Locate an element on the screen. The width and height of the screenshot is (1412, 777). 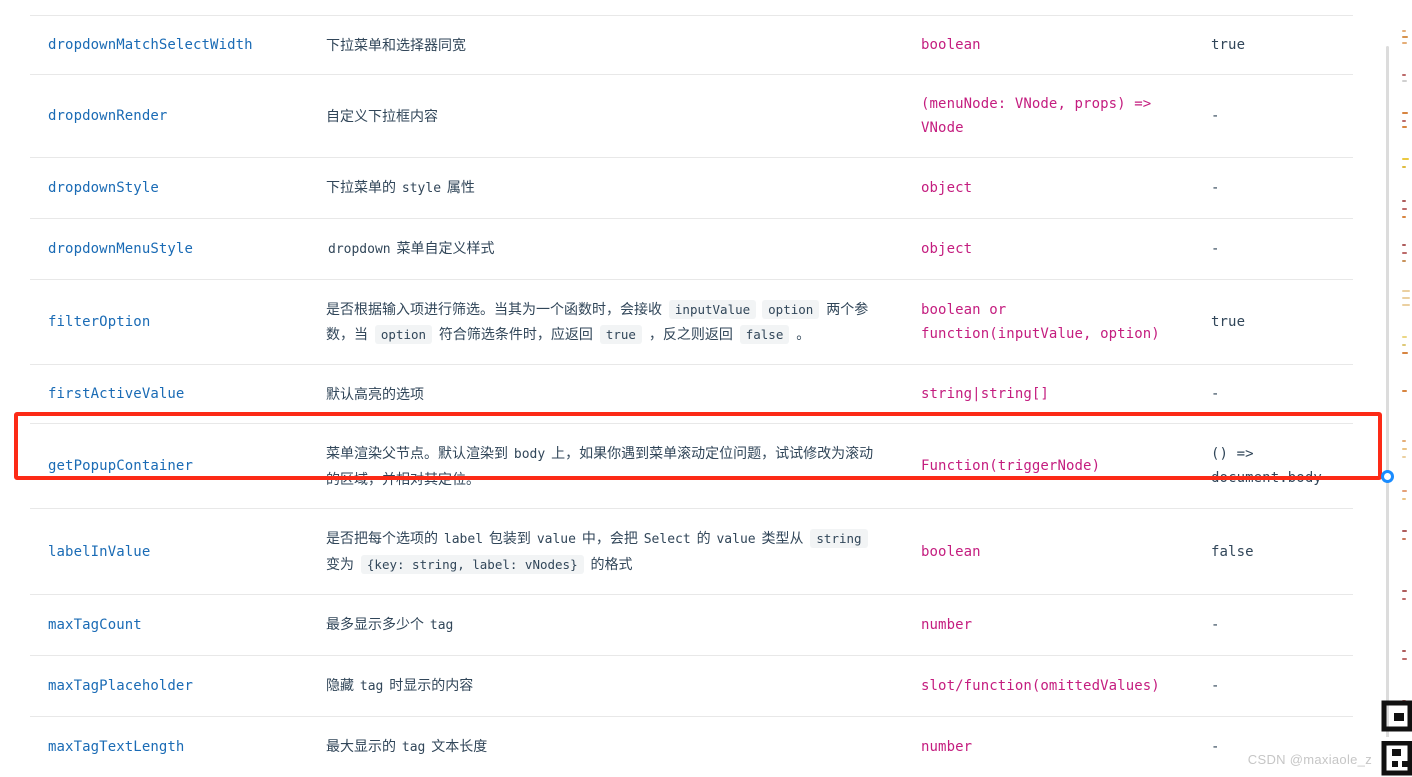
table-row: maxTagTextLength 最大显示的 tag 文本长度 number - is located at coordinates (691, 746).